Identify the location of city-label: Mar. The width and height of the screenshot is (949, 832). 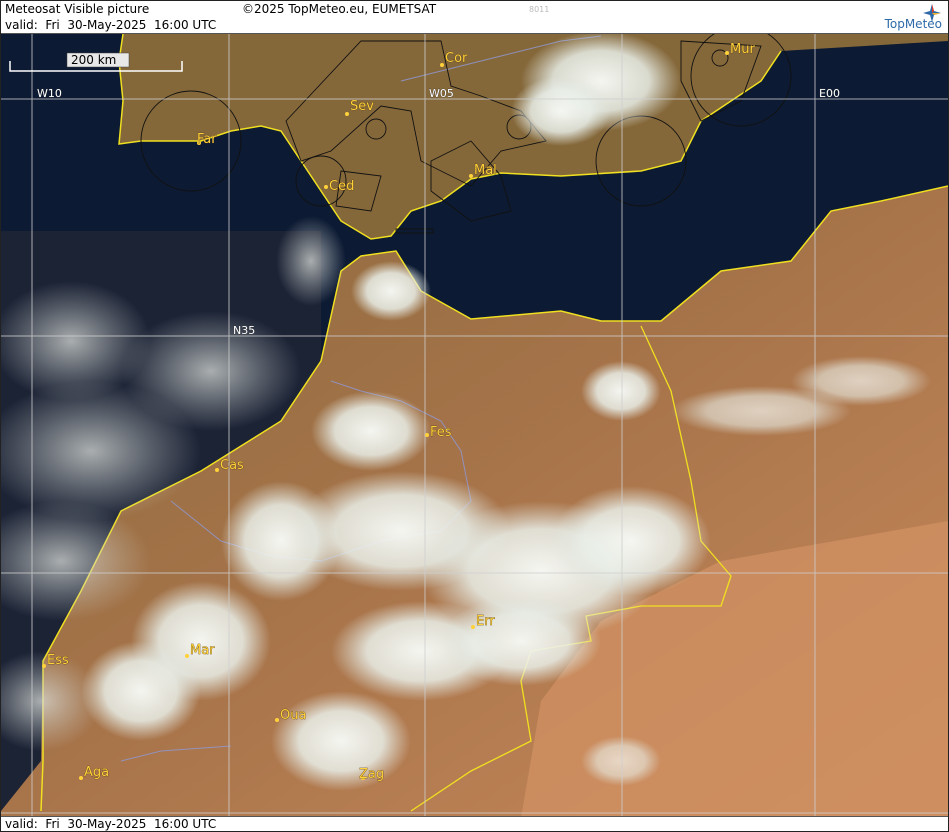
(202, 650).